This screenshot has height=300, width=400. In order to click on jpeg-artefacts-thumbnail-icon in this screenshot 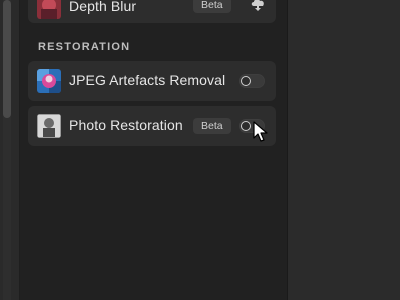, I will do `click(49, 81)`.